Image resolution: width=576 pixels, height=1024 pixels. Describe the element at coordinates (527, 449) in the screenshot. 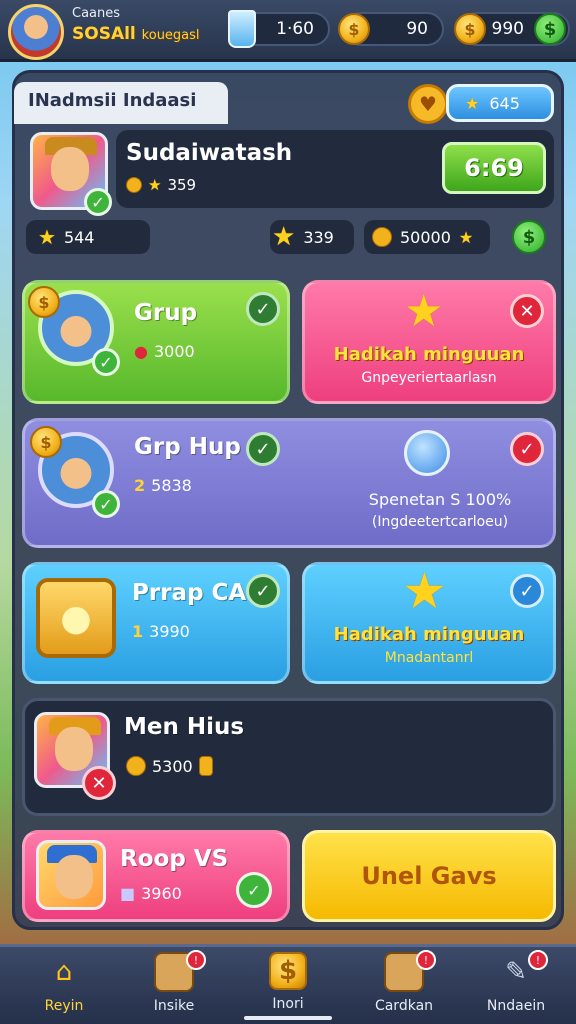

I see `close-icon: ✓` at that location.